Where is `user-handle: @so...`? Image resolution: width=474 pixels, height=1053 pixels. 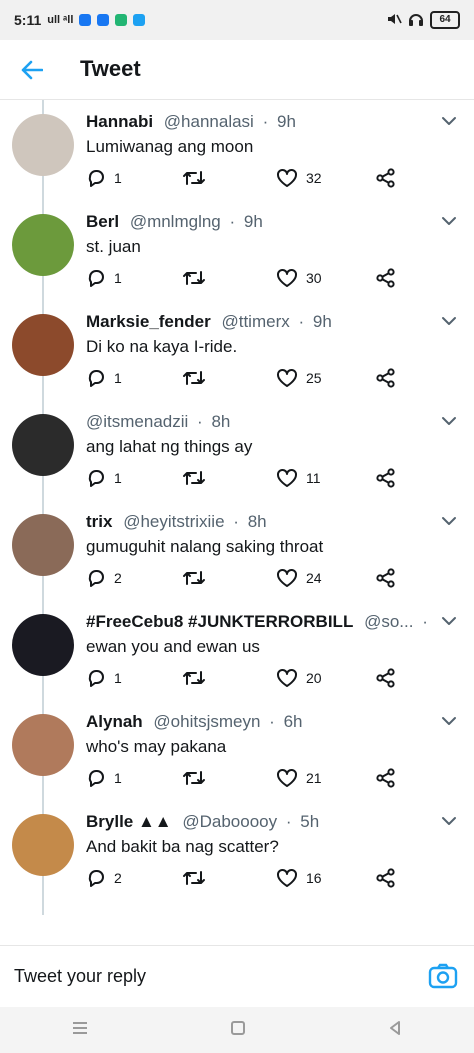 user-handle: @so... is located at coordinates (388, 621).